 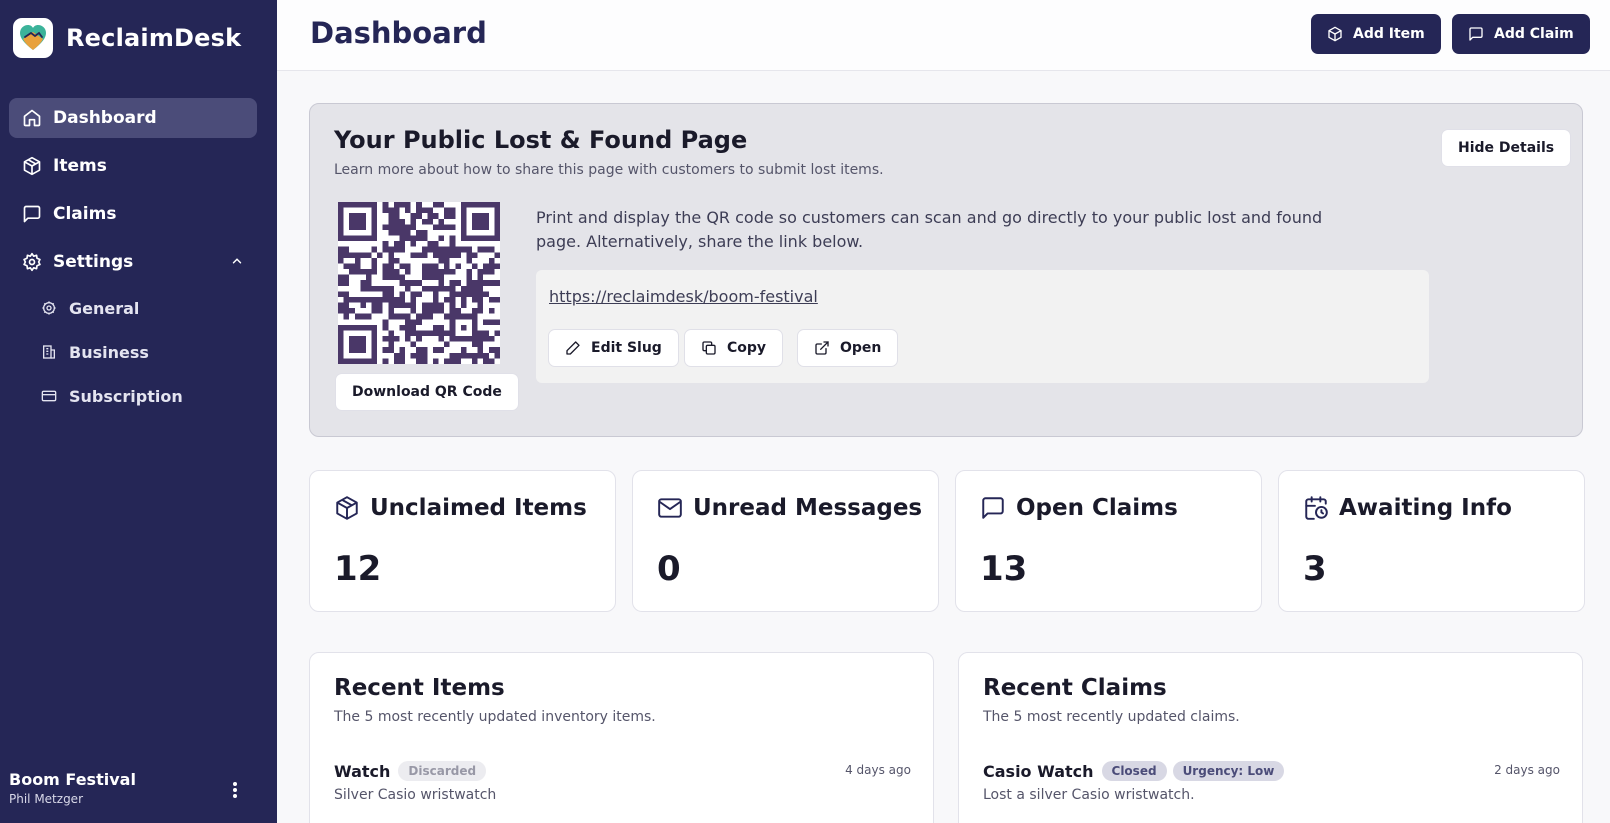 I want to click on add-item-label: Add Item, so click(x=1389, y=34).